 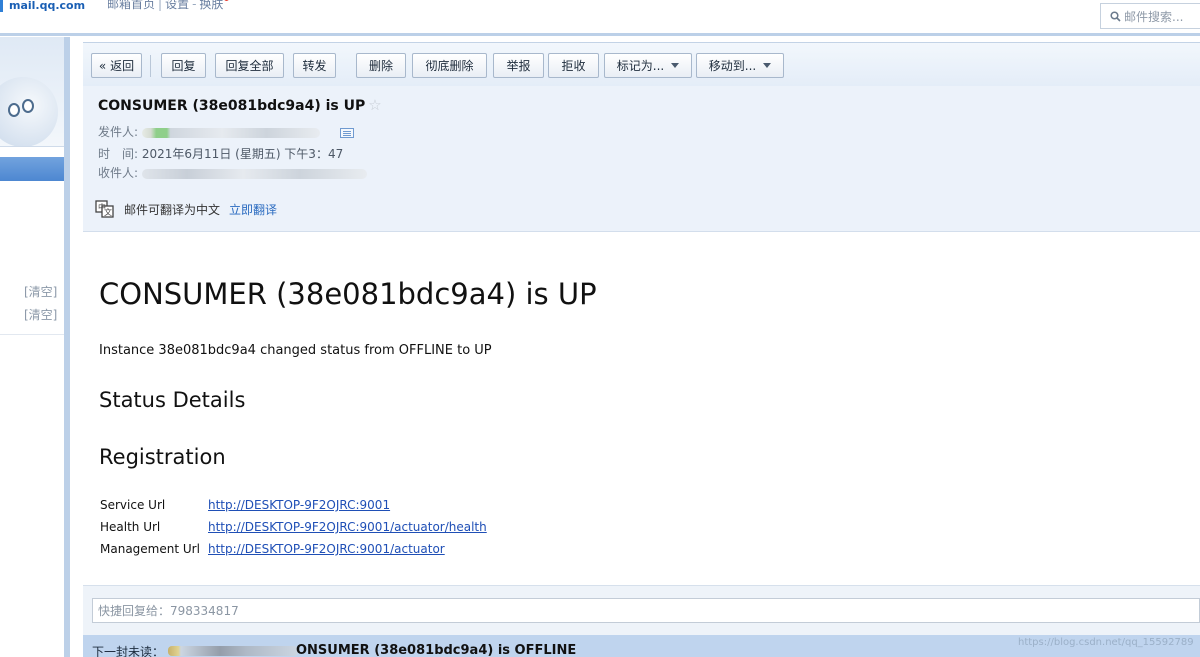 What do you see at coordinates (32, 334) in the screenshot?
I see `sidebar-divider` at bounding box center [32, 334].